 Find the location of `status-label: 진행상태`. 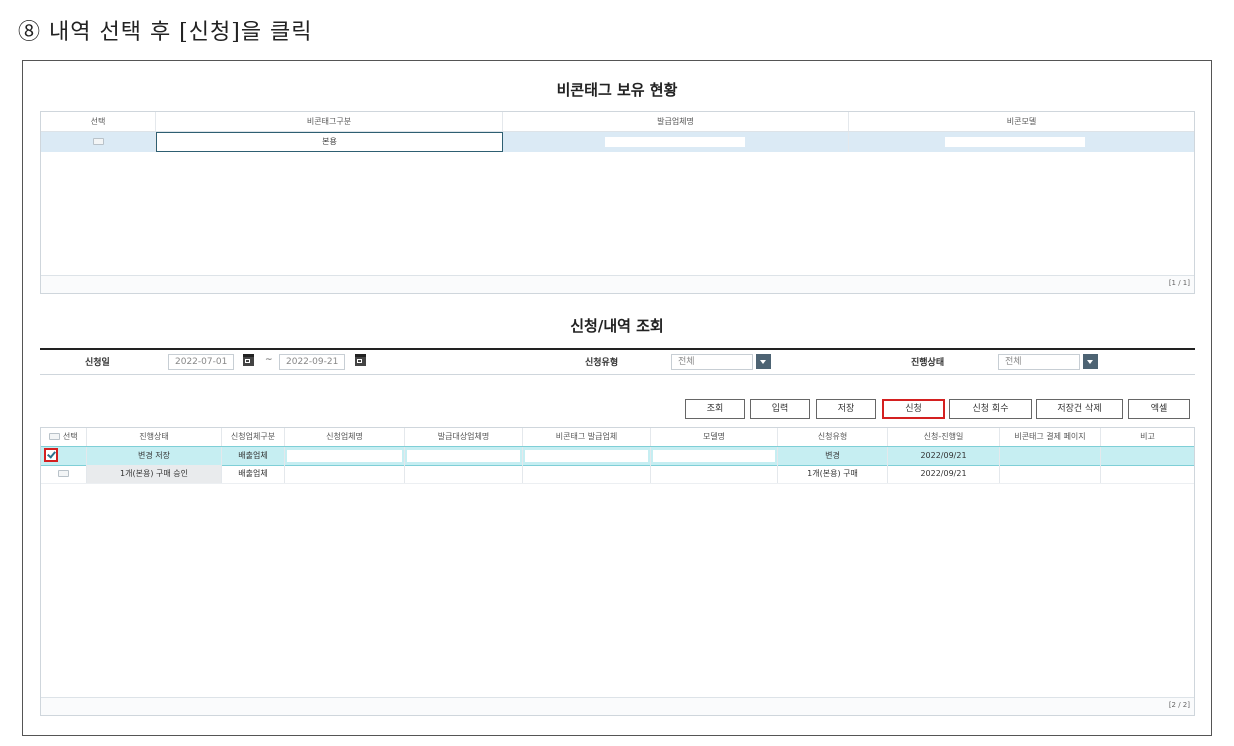

status-label: 진행상태 is located at coordinates (928, 363).